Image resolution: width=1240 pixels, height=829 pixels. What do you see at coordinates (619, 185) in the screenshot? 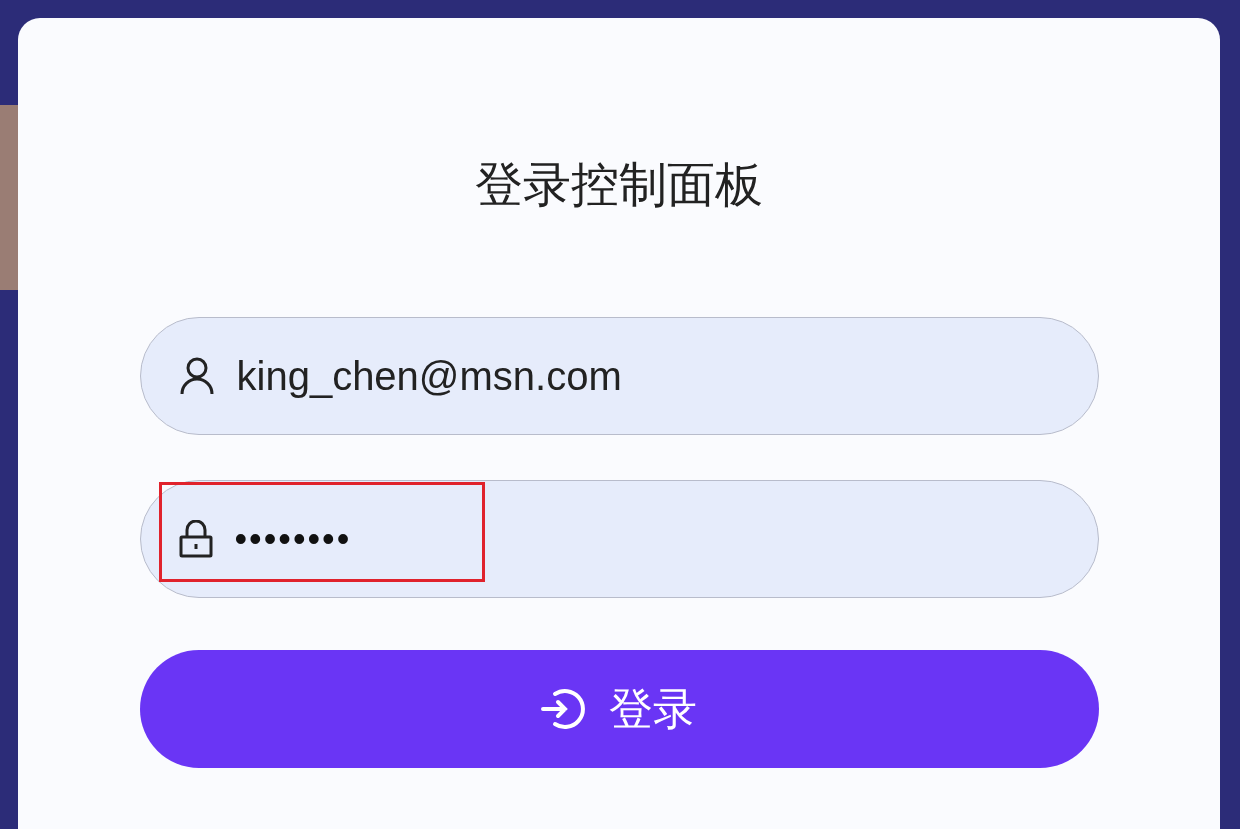
I see `dialog-title: 登录控制面板` at bounding box center [619, 185].